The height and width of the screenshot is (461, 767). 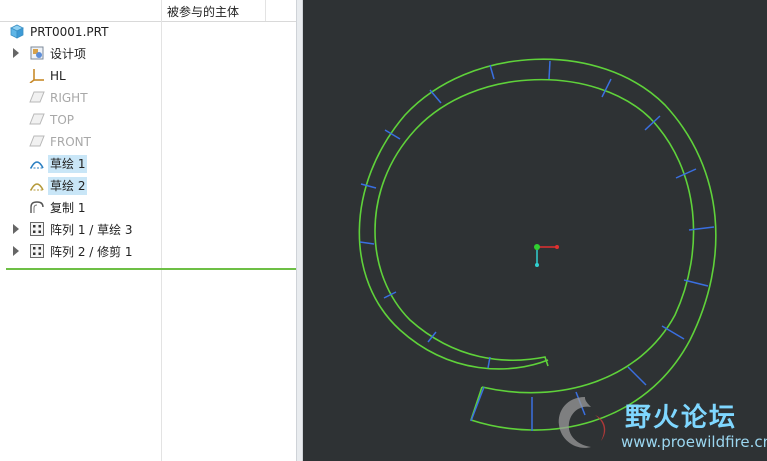 I want to click on tree-item-hl: HL, so click(x=80, y=75).